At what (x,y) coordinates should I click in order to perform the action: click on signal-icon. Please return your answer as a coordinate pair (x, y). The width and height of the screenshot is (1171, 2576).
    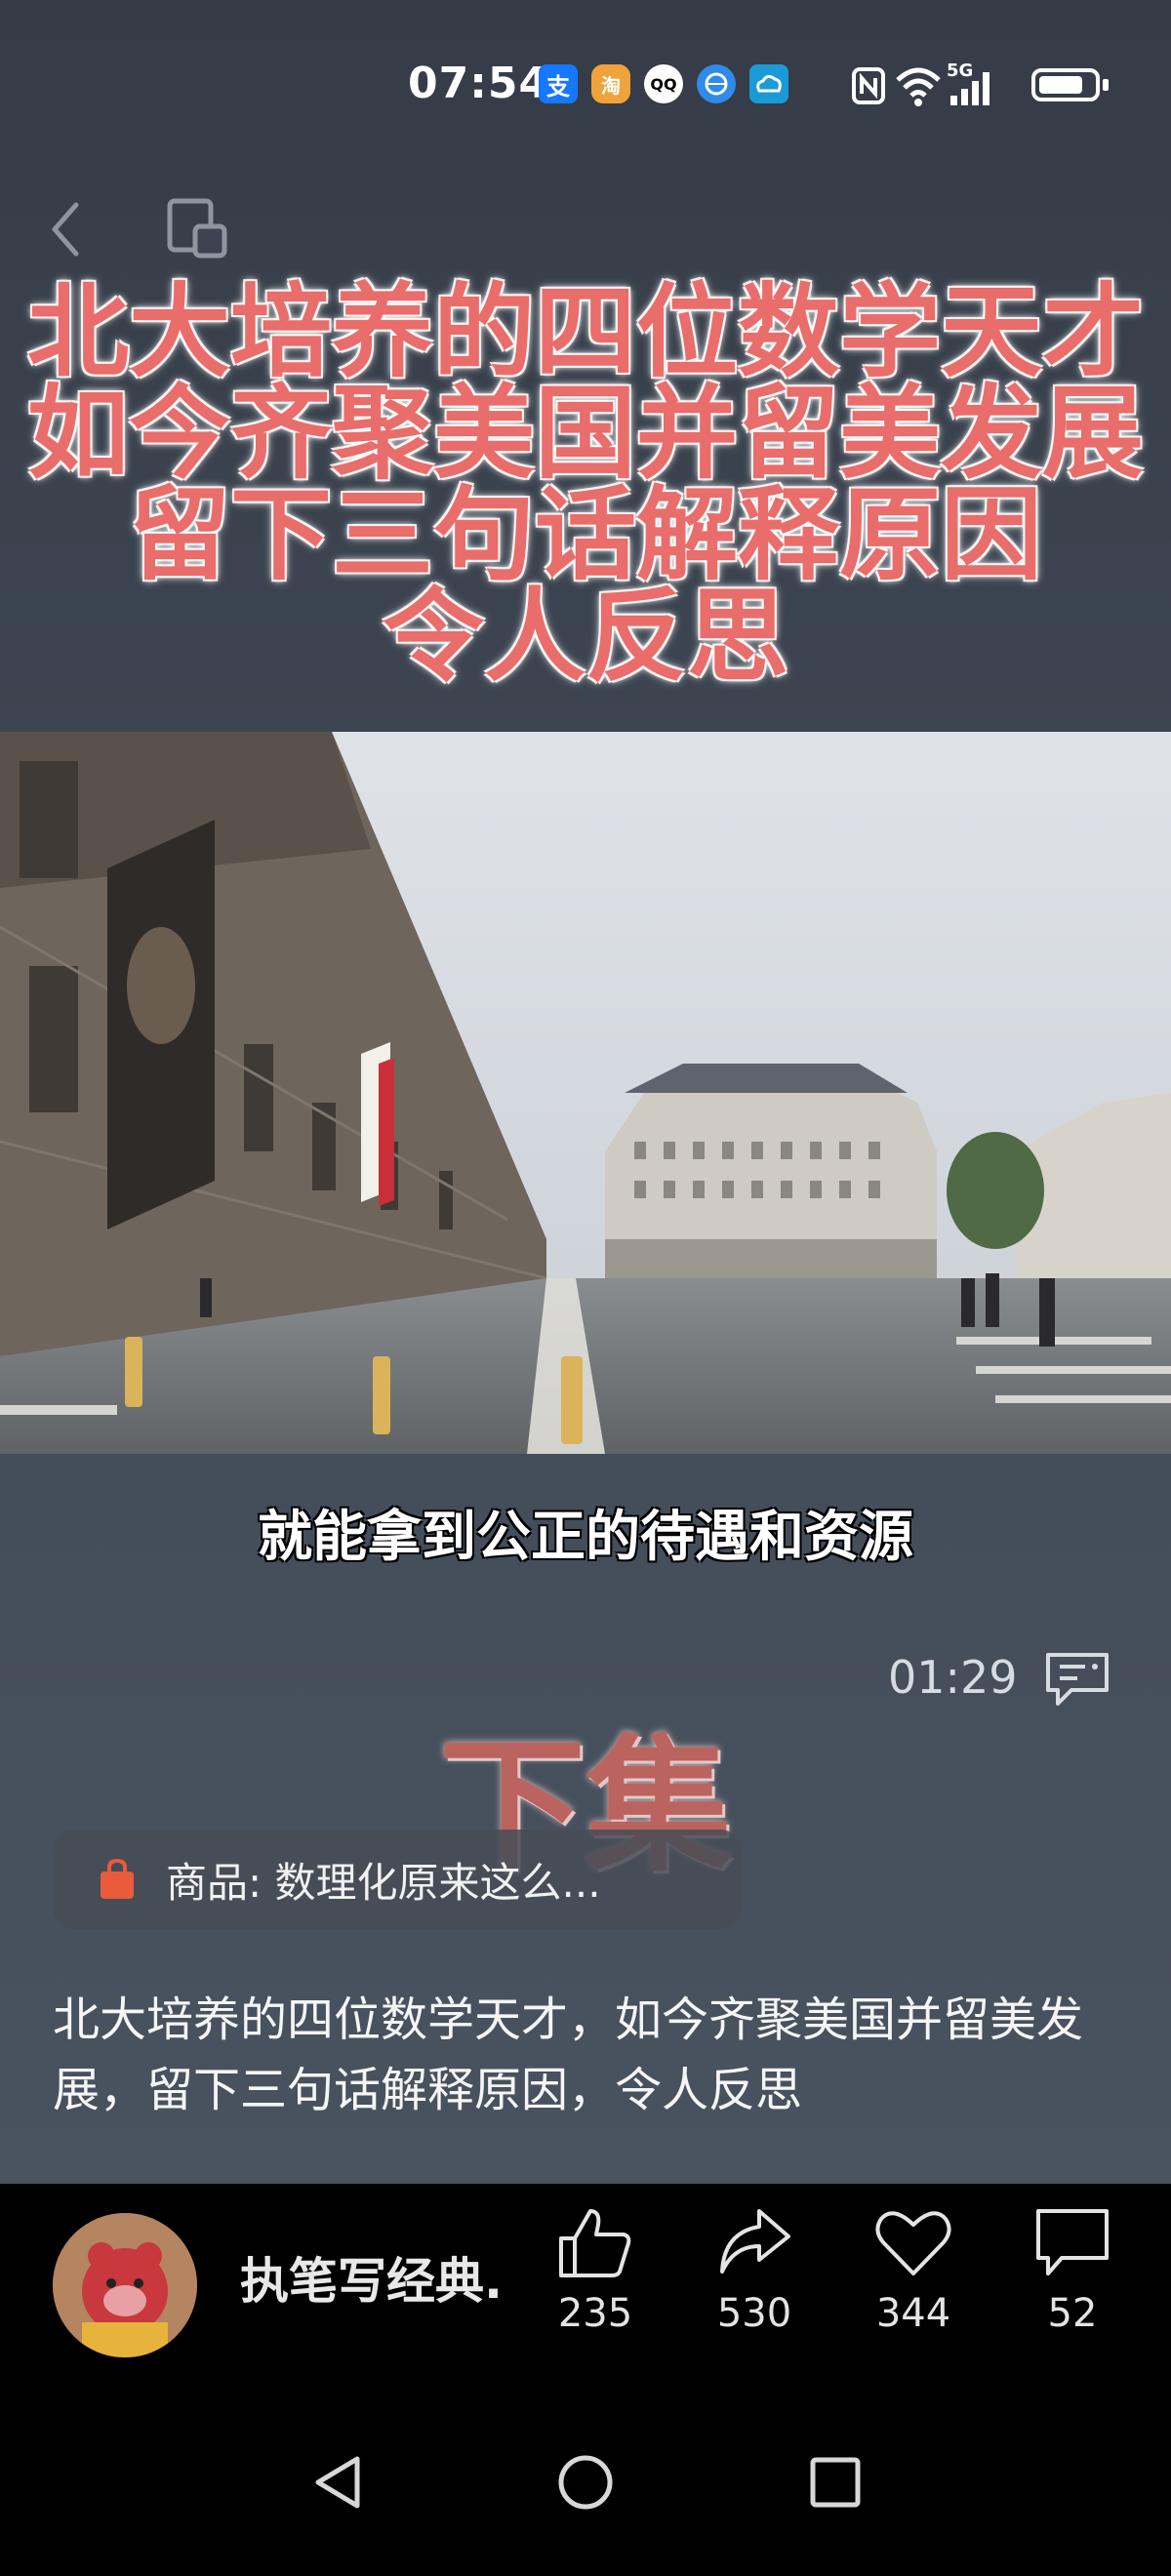
    Looking at the image, I should click on (969, 88).